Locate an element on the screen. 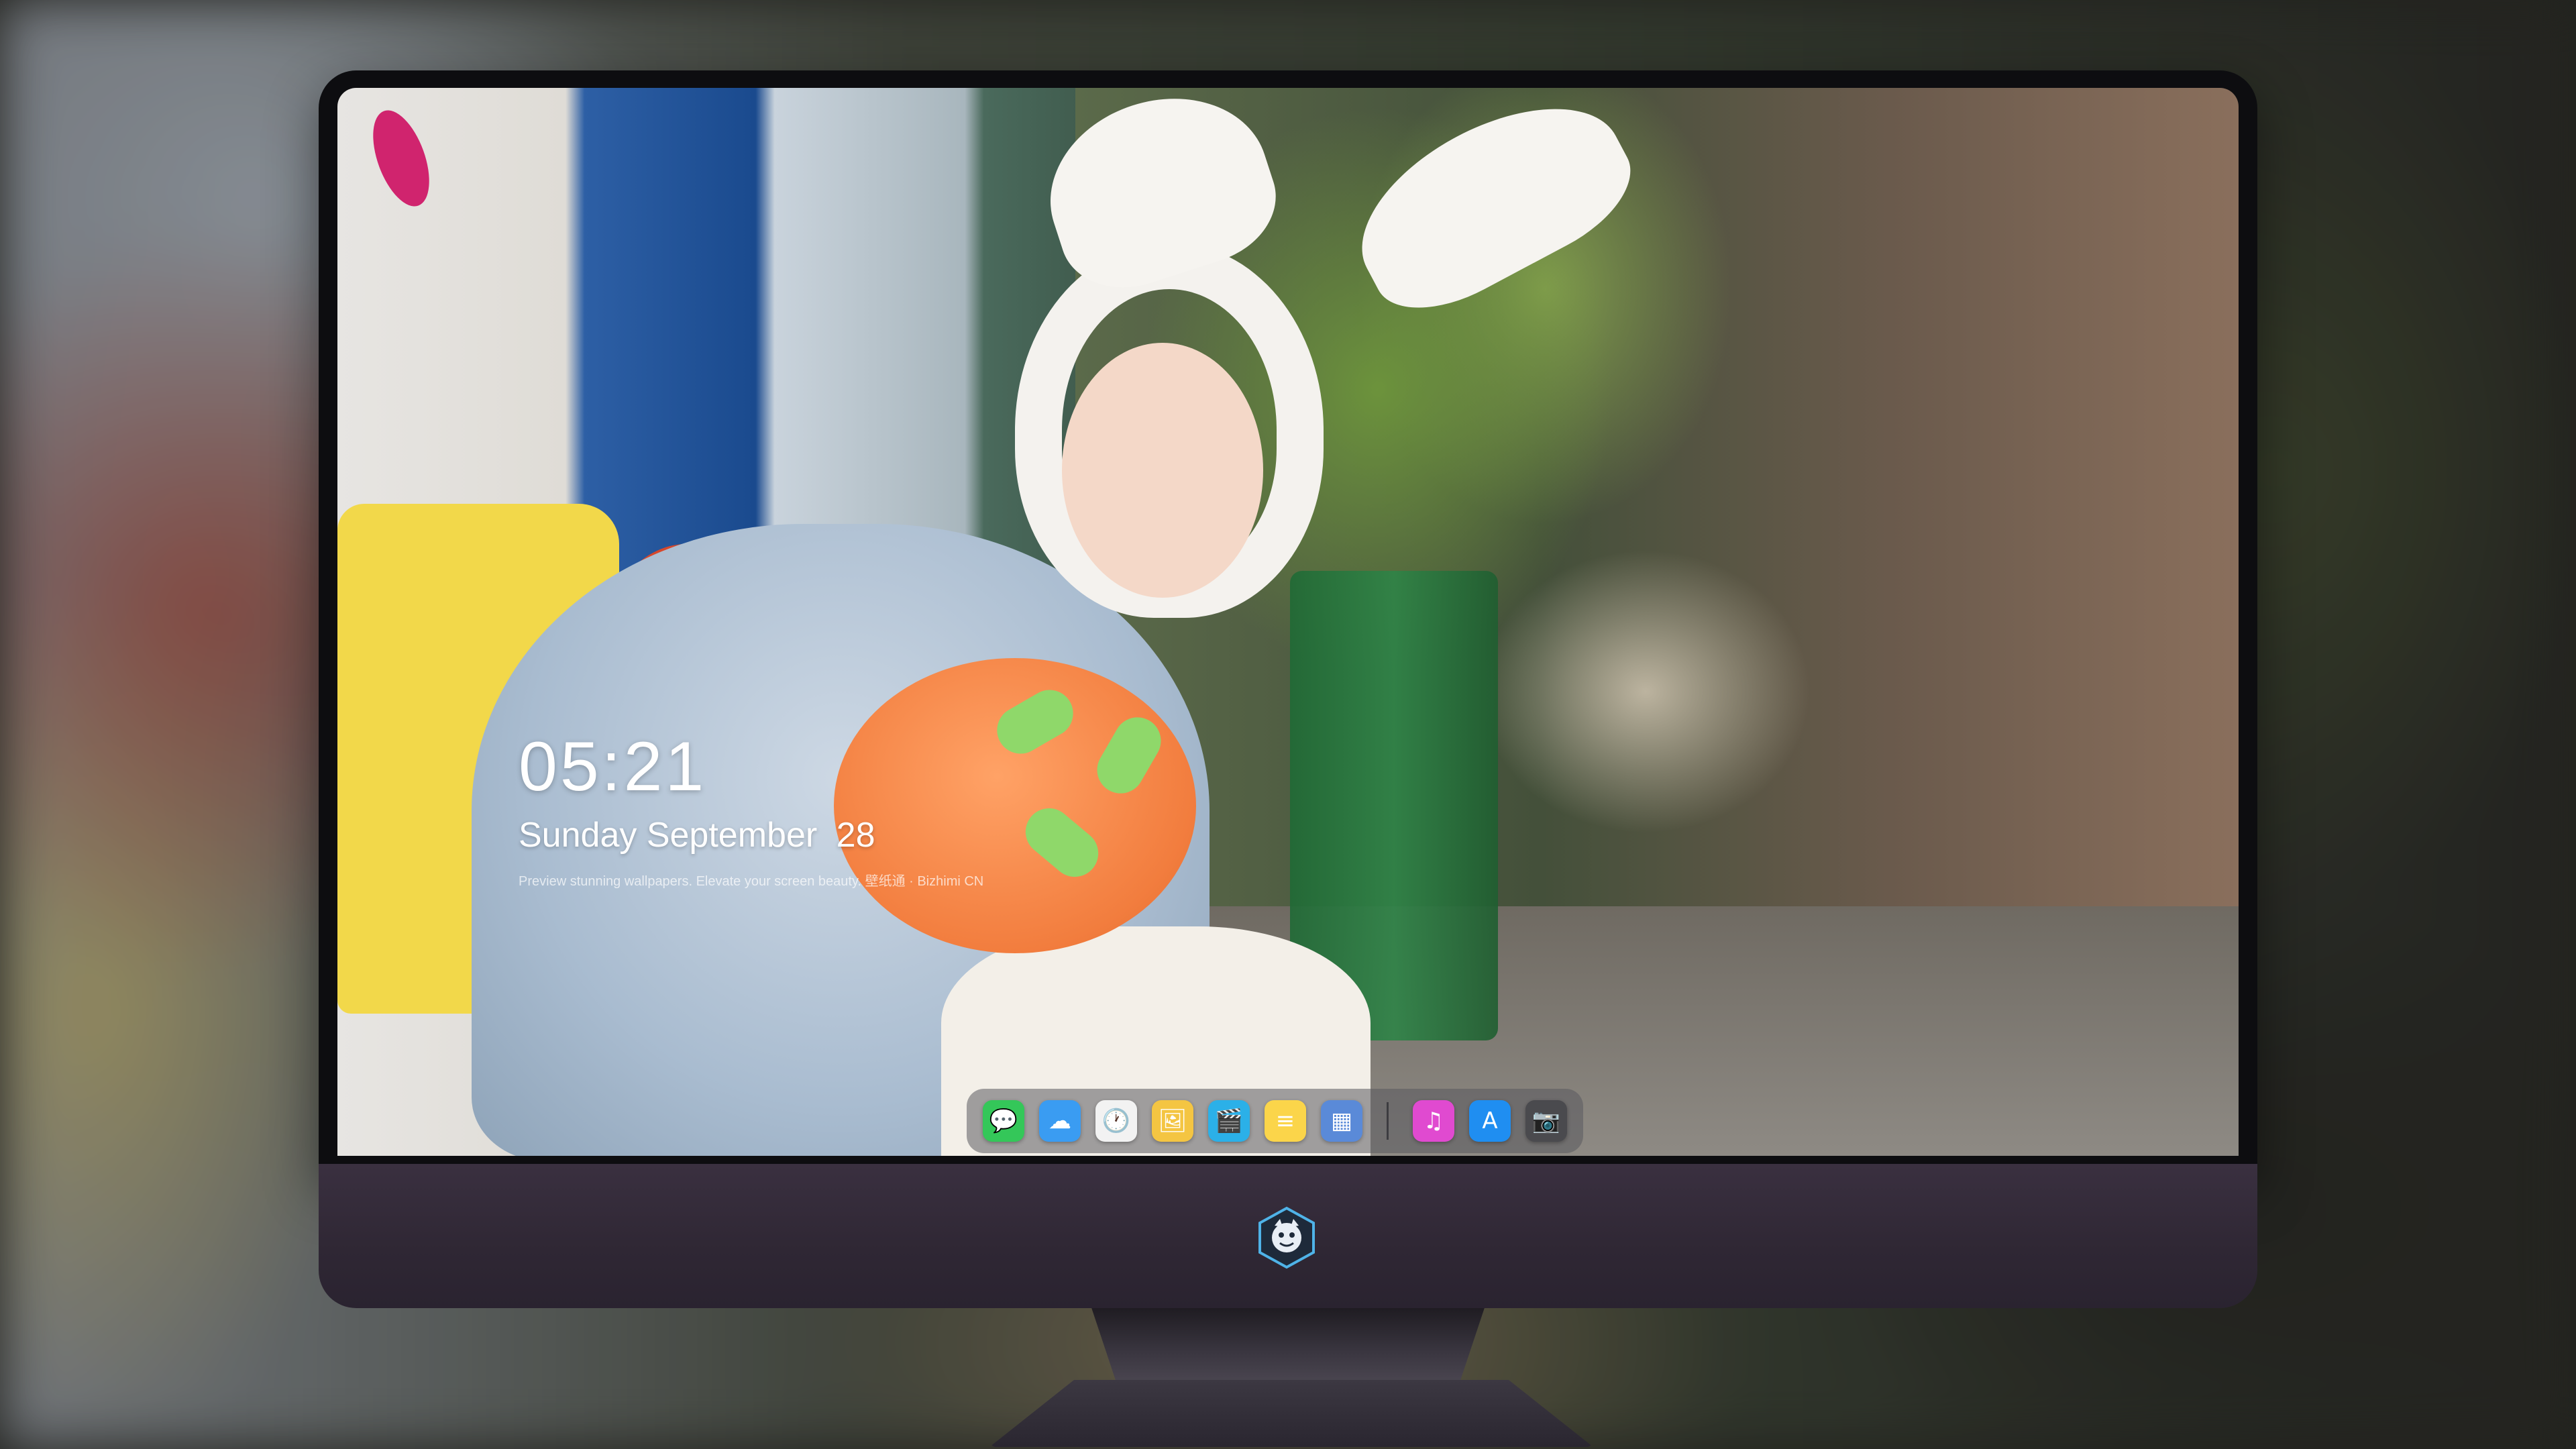 The image size is (2576, 1449). clock-day: 28 is located at coordinates (855, 835).